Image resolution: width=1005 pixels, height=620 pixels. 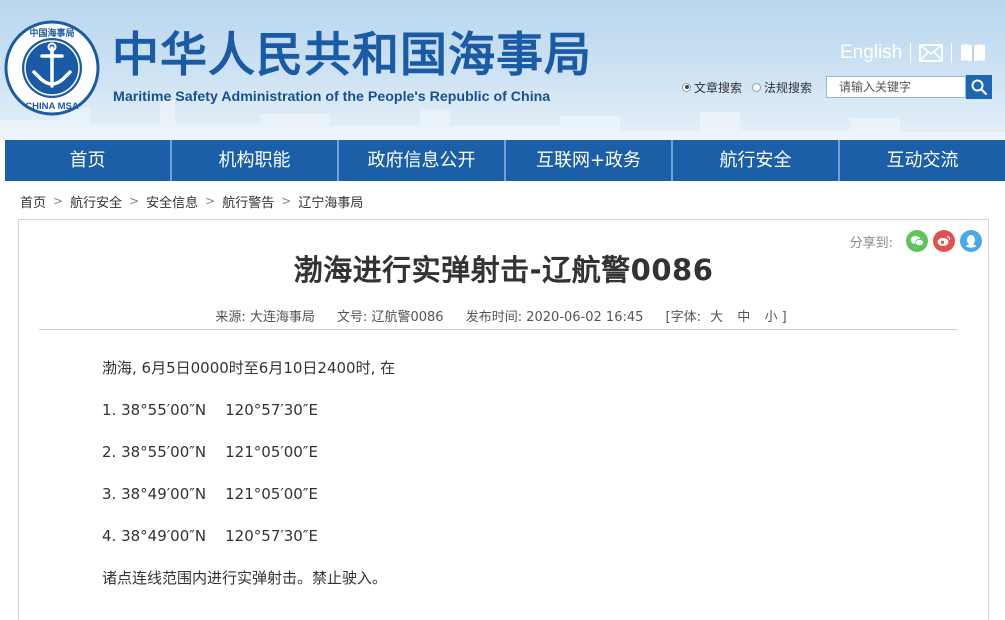 I want to click on breadcrumb-warnings: 航行警告, so click(x=248, y=201).